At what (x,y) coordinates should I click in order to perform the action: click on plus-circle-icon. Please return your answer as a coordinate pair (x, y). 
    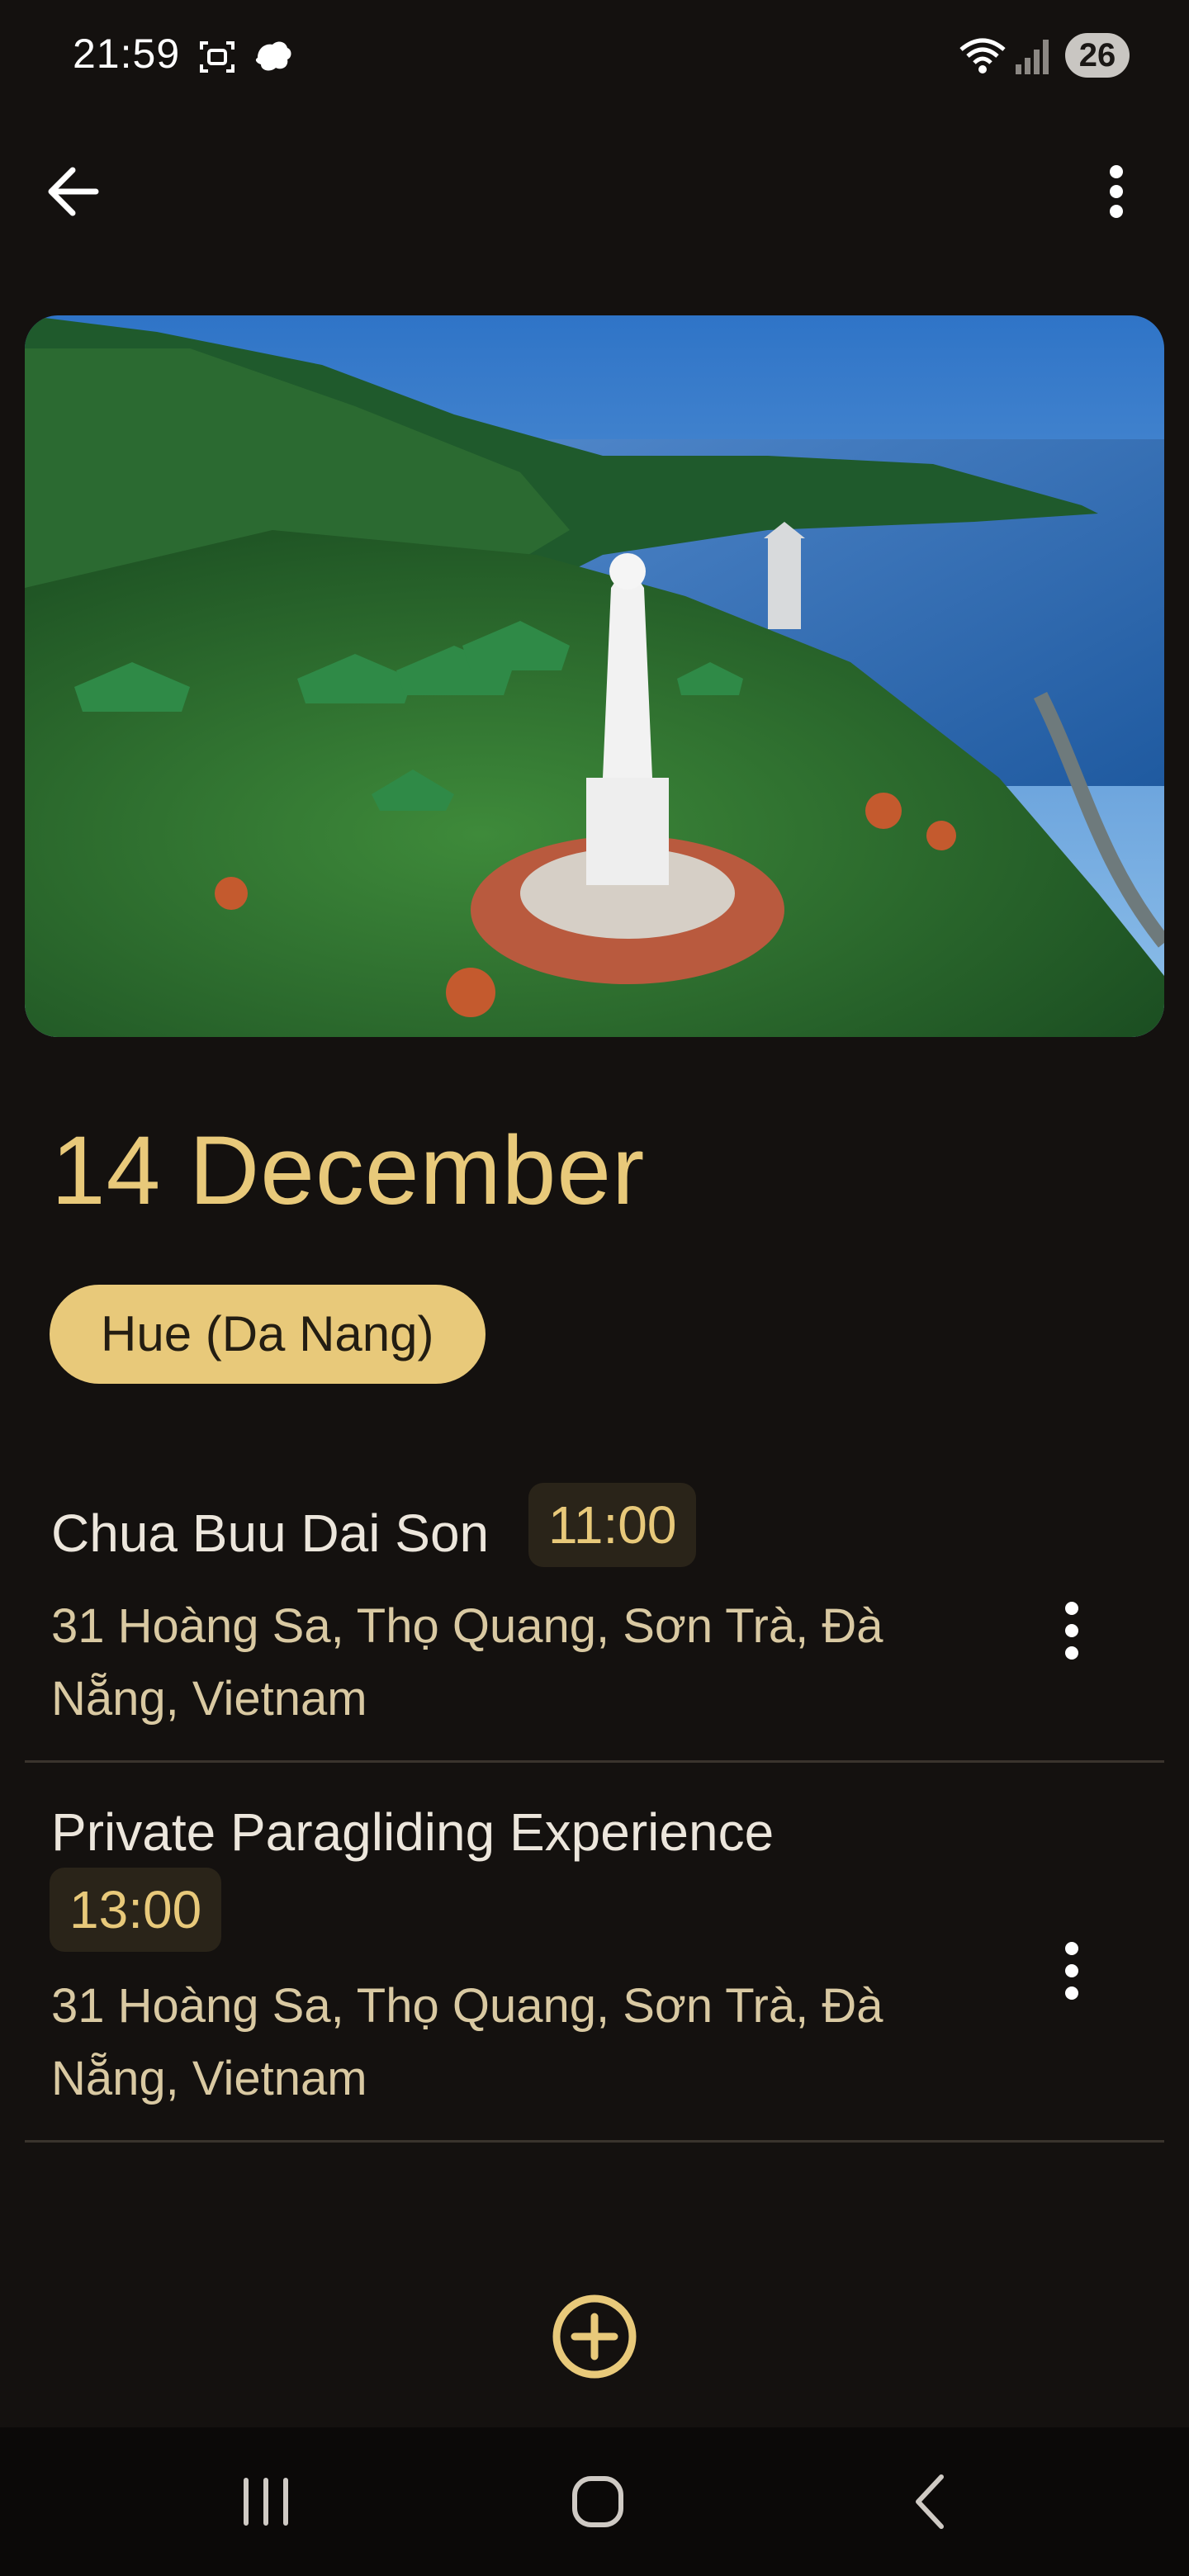
    Looking at the image, I should click on (594, 2336).